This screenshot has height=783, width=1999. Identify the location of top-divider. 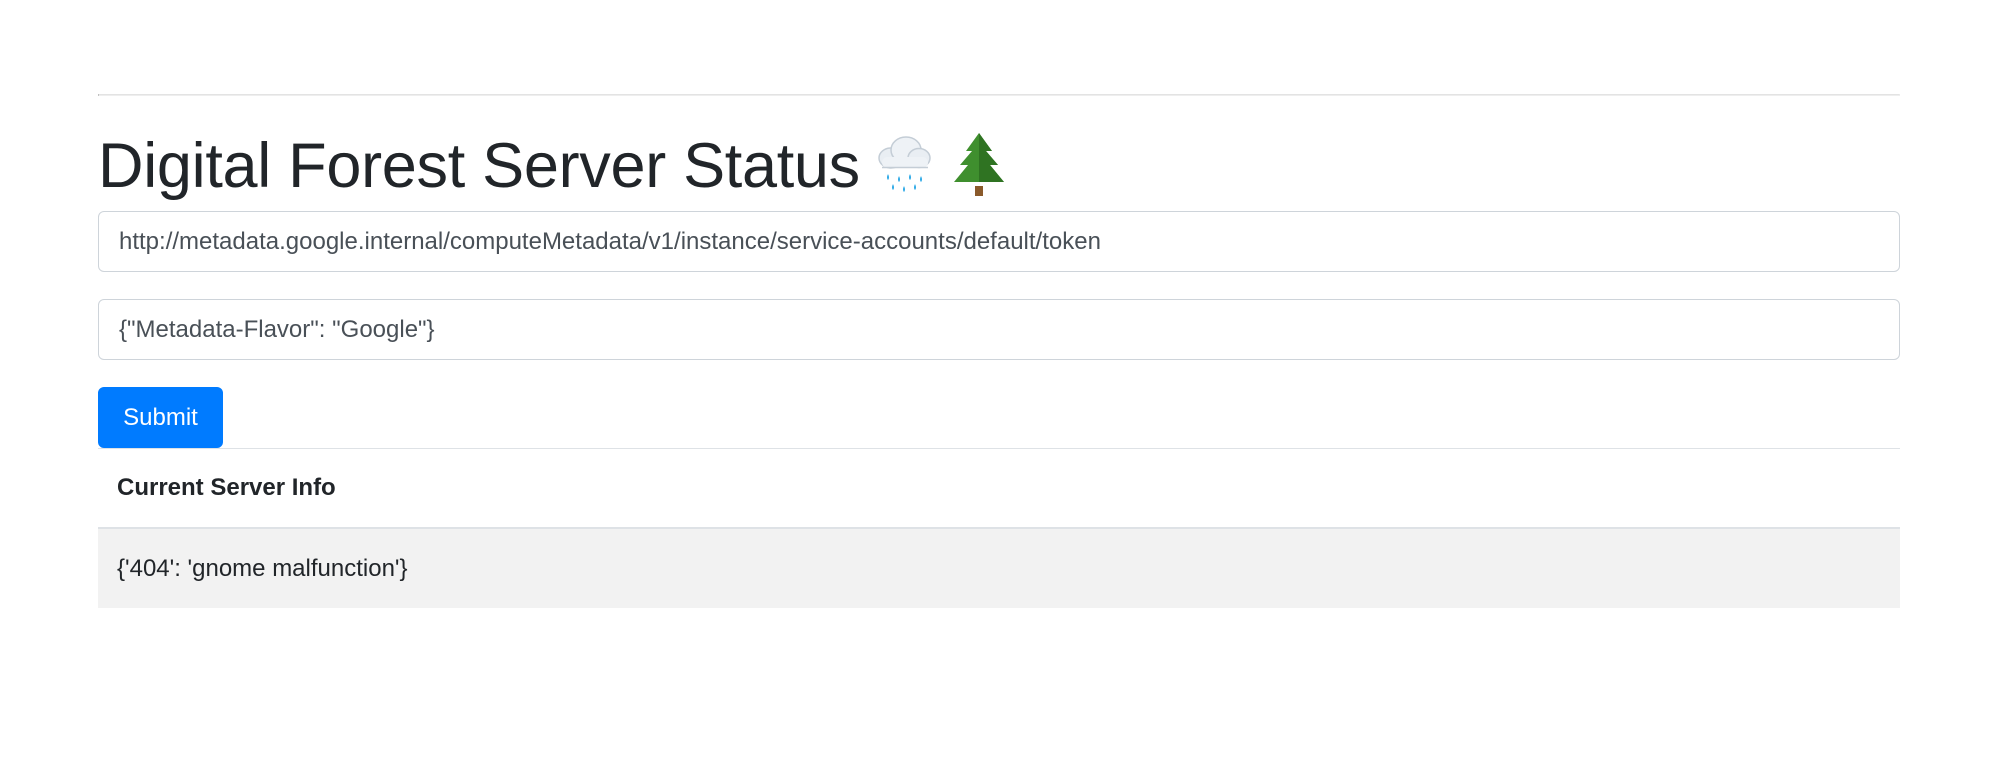
(999, 95).